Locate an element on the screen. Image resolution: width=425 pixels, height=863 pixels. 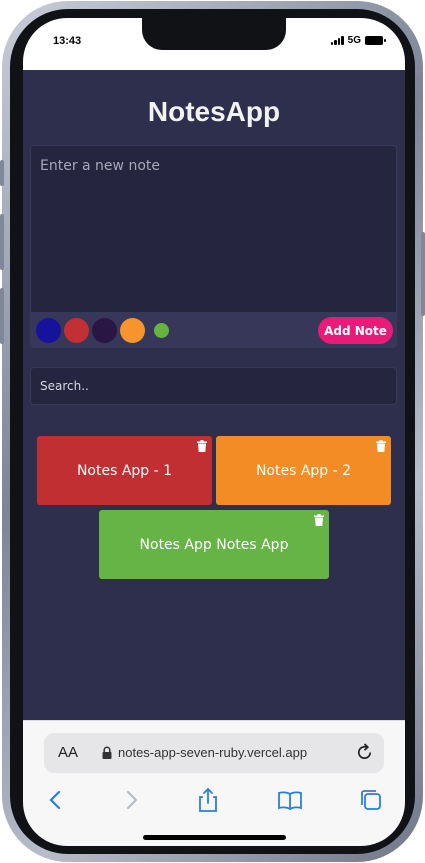
status-time: 13:43 is located at coordinates (67, 41).